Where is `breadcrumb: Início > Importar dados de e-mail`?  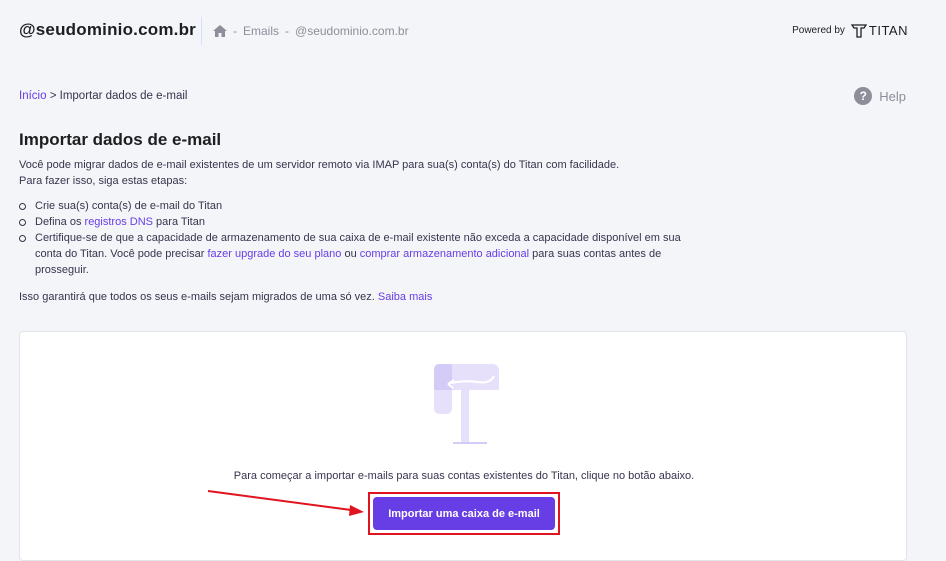
breadcrumb: Início > Importar dados de e-mail is located at coordinates (103, 96).